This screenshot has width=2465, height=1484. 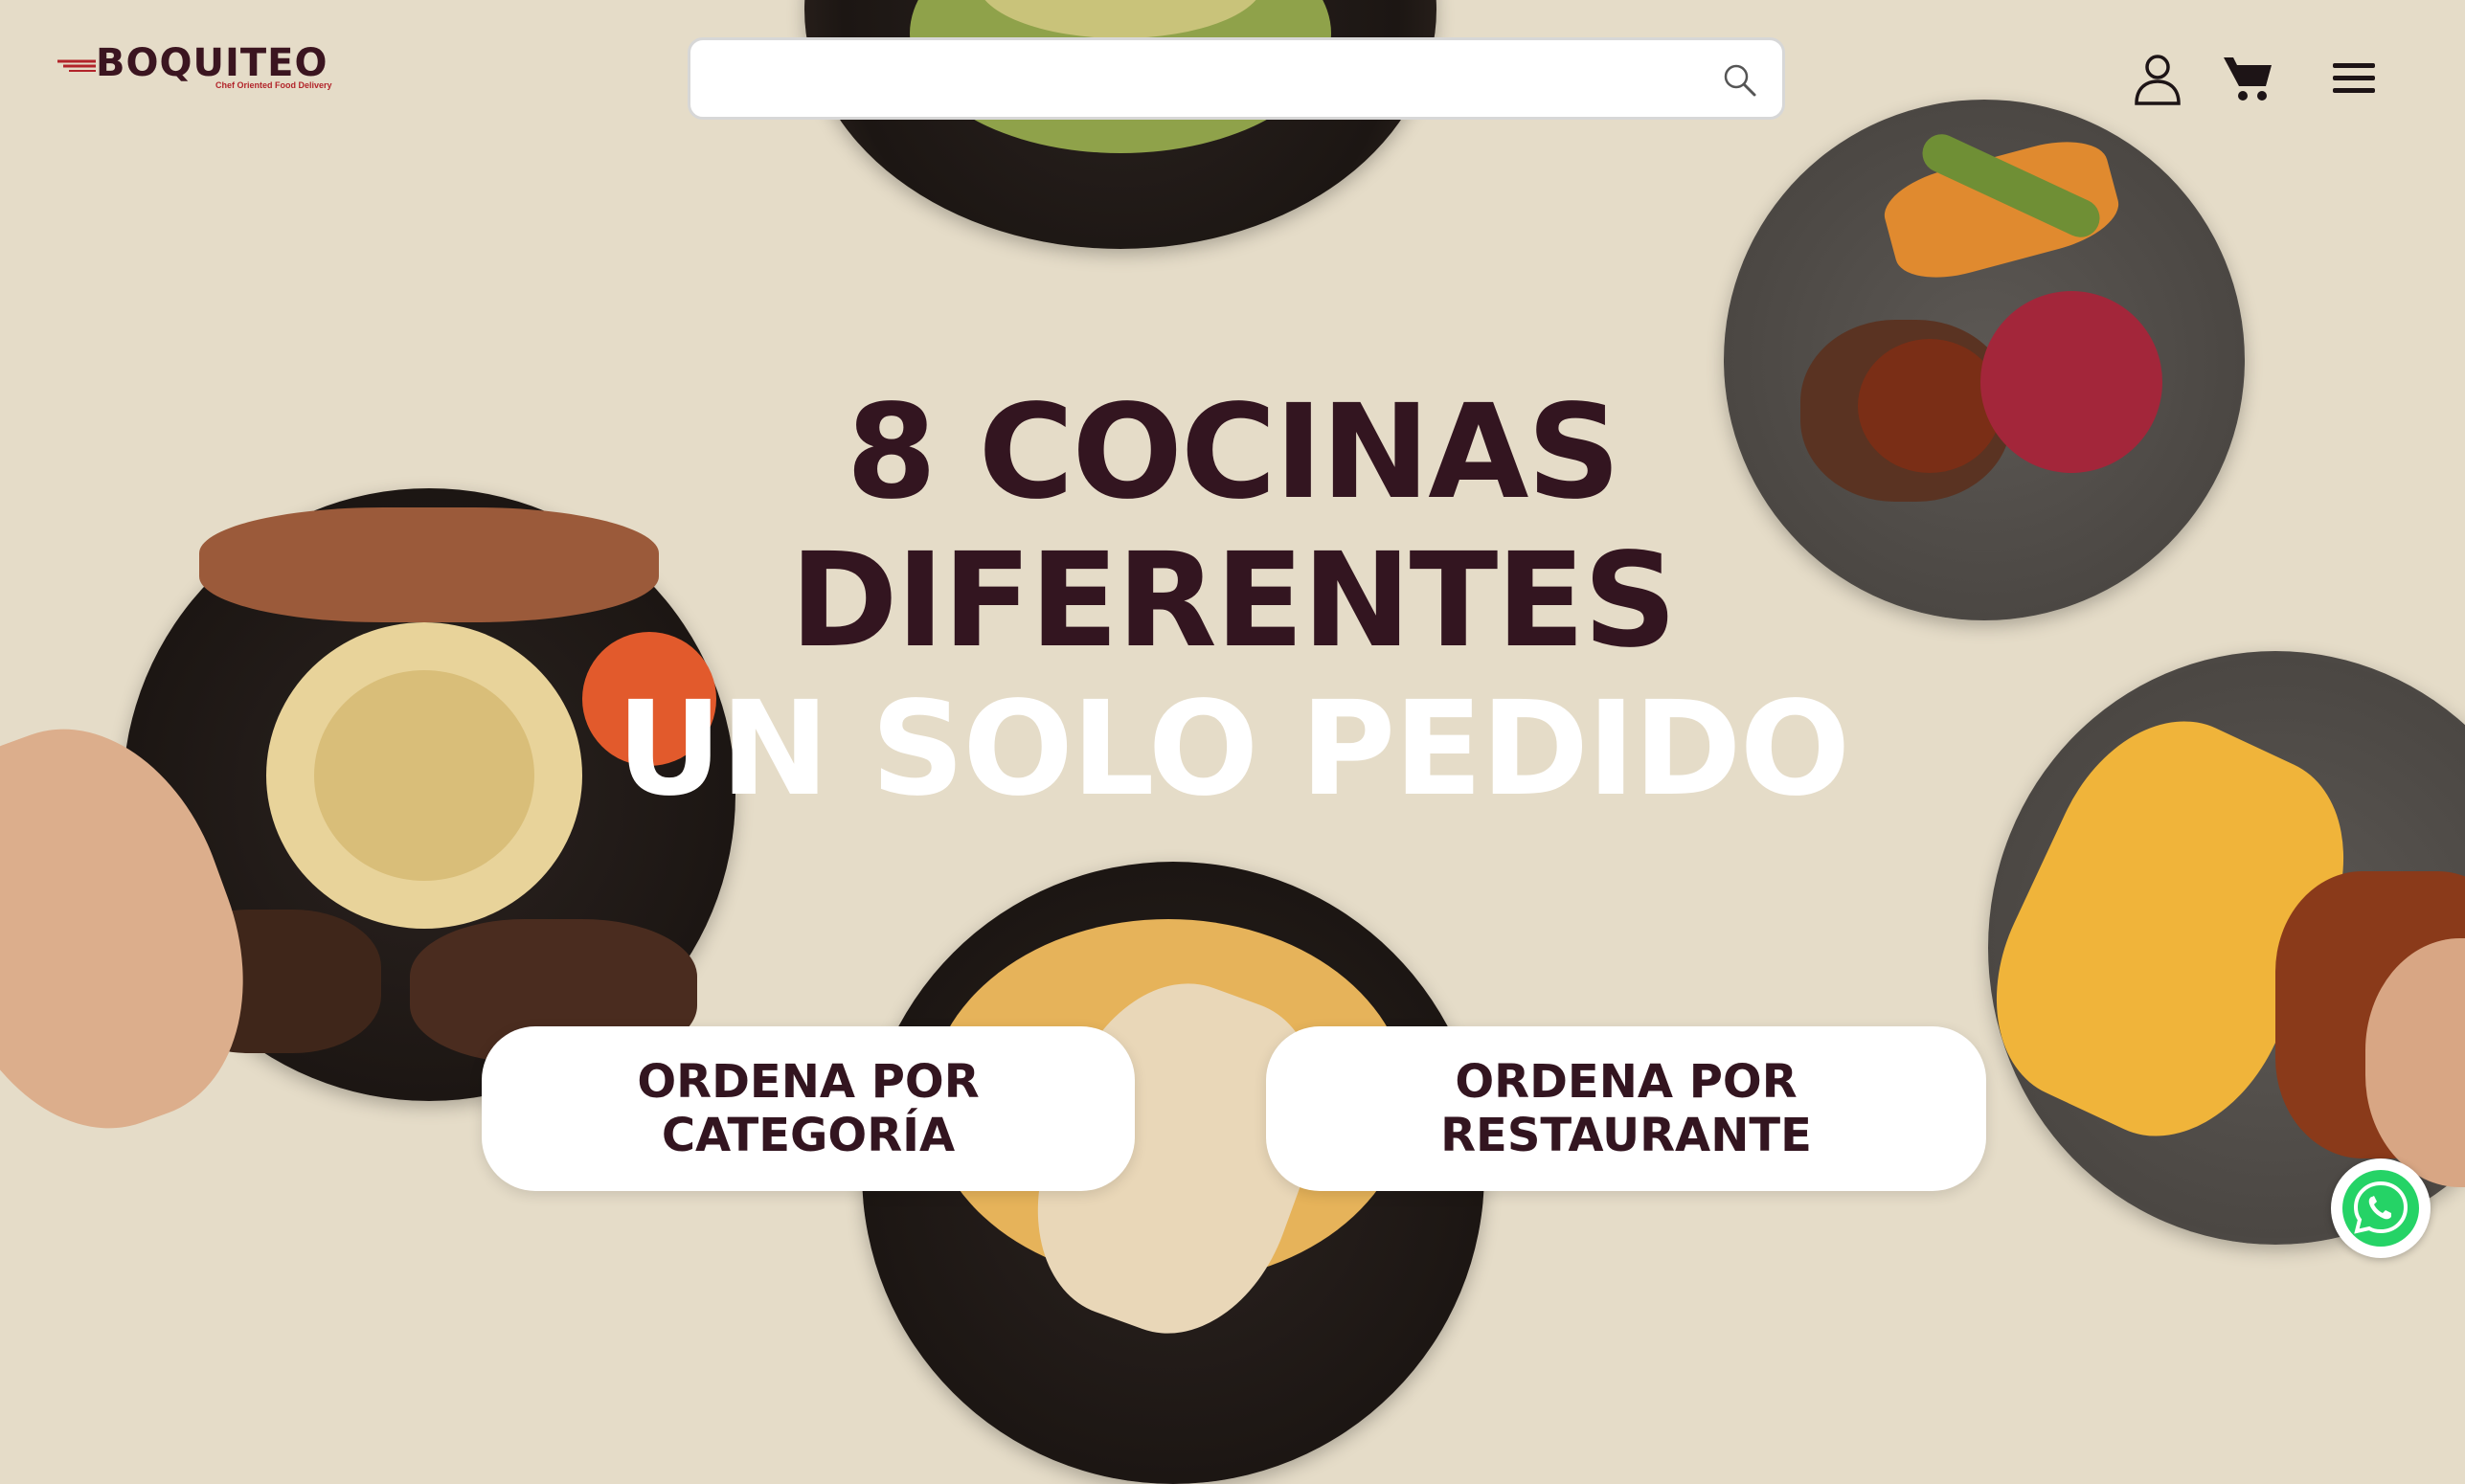 I want to click on logo-tagline: Chef Oriented Food Delivery, so click(x=273, y=85).